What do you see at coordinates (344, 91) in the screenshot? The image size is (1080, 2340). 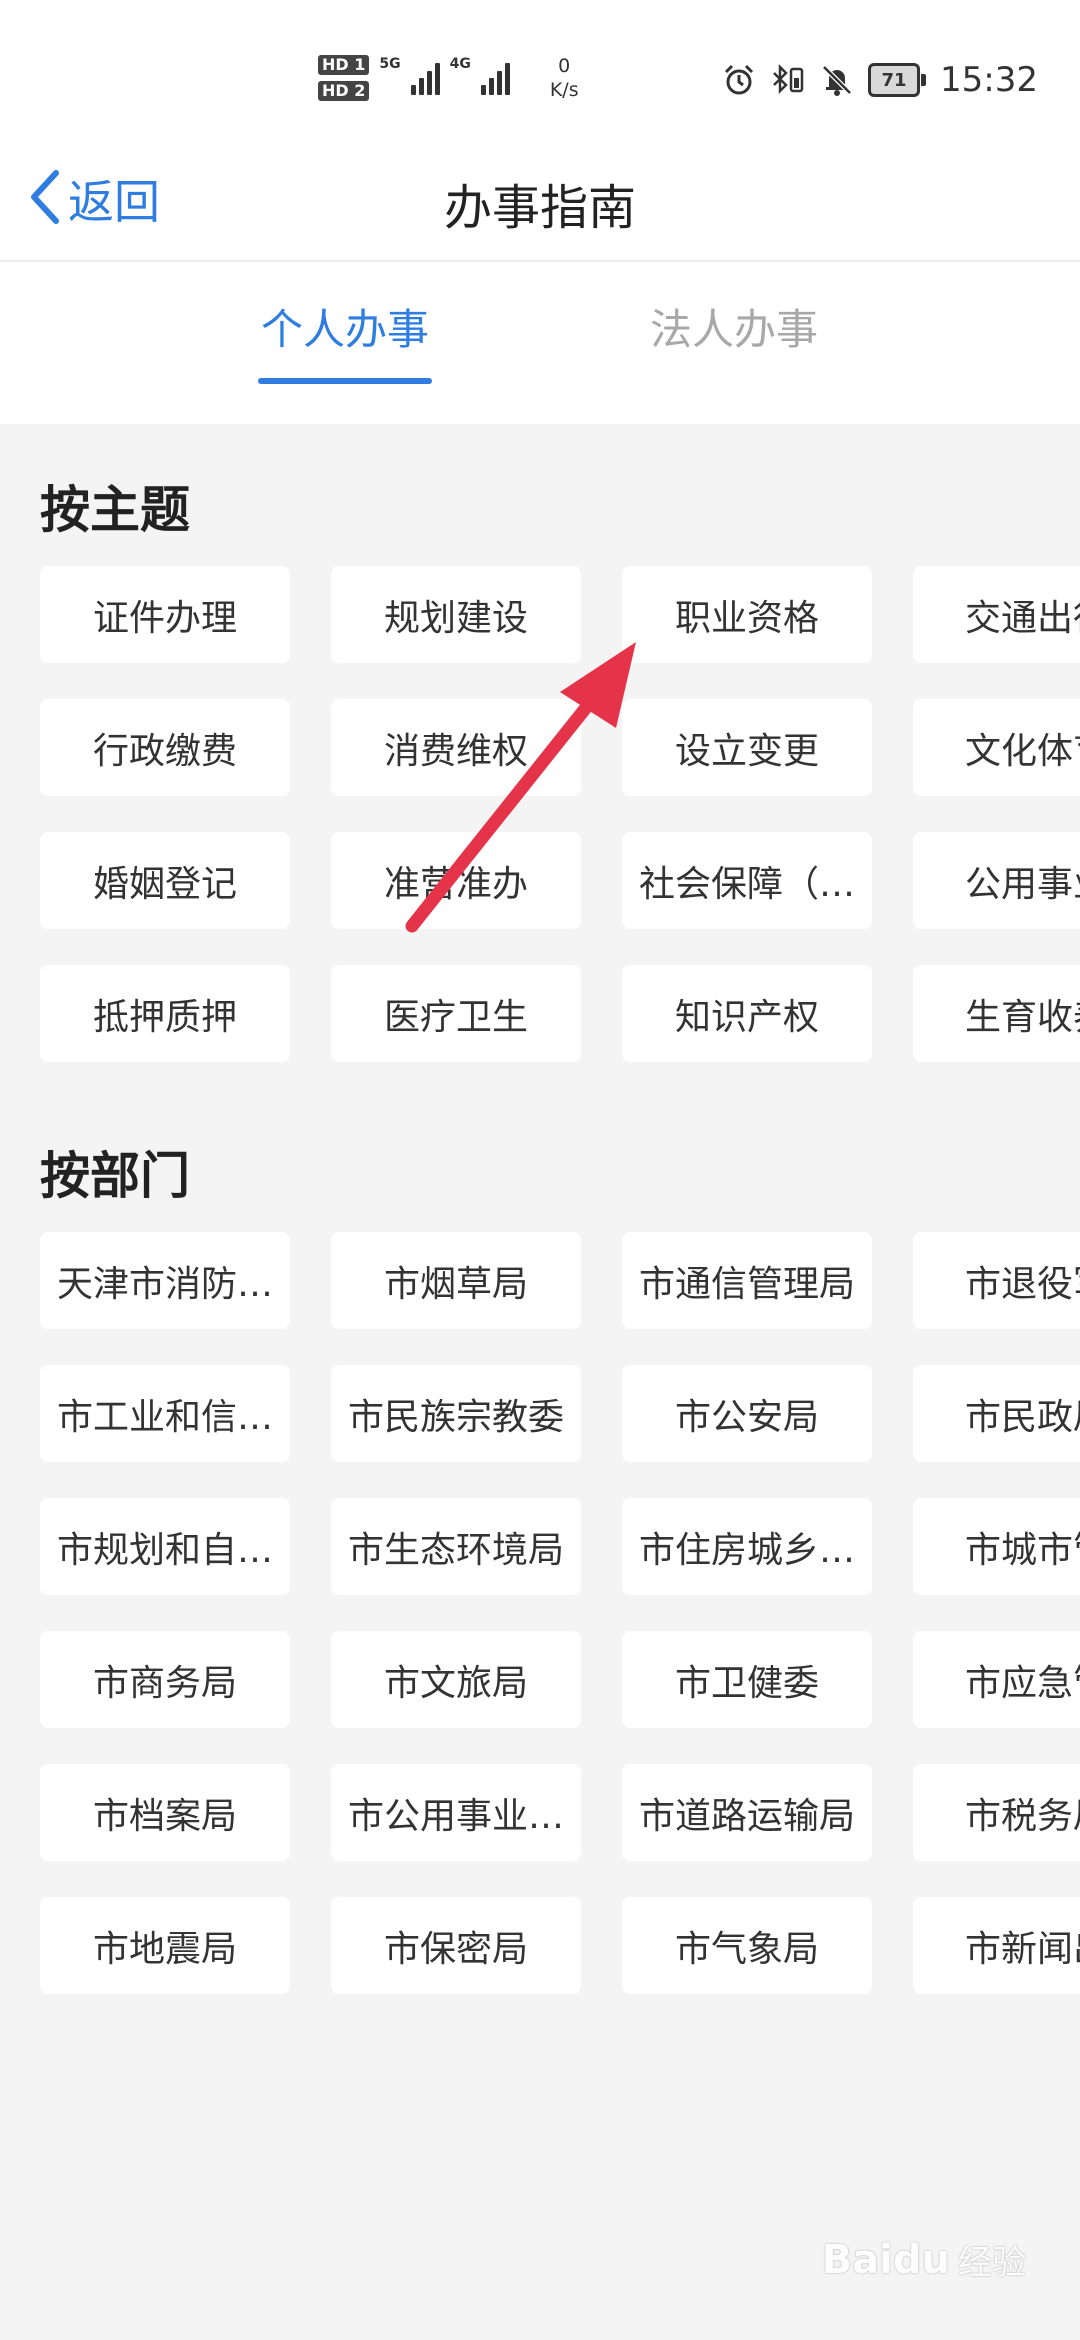 I see `hd2-badge: HD 2` at bounding box center [344, 91].